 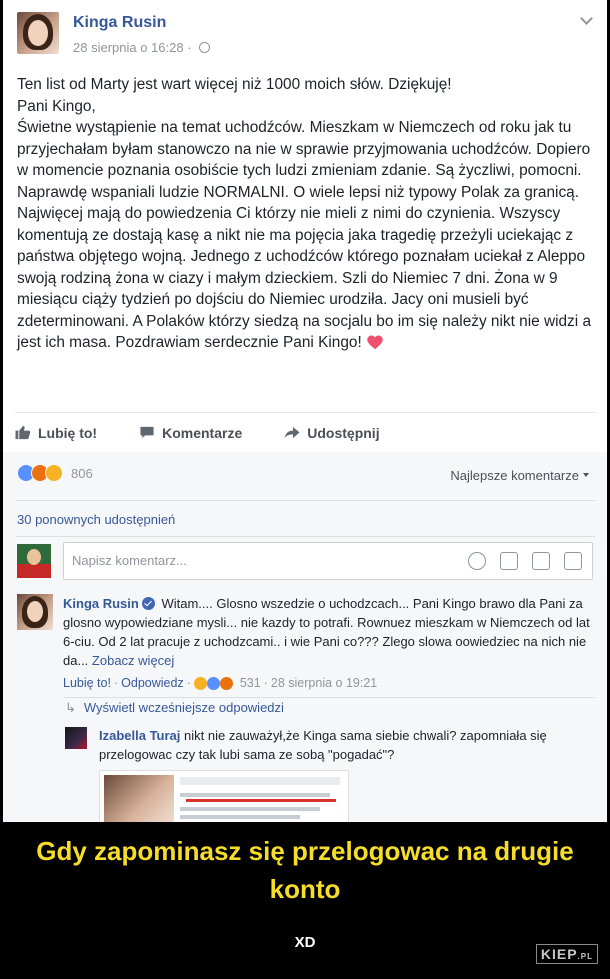 I want to click on comment-button: Komentarze, so click(x=190, y=433).